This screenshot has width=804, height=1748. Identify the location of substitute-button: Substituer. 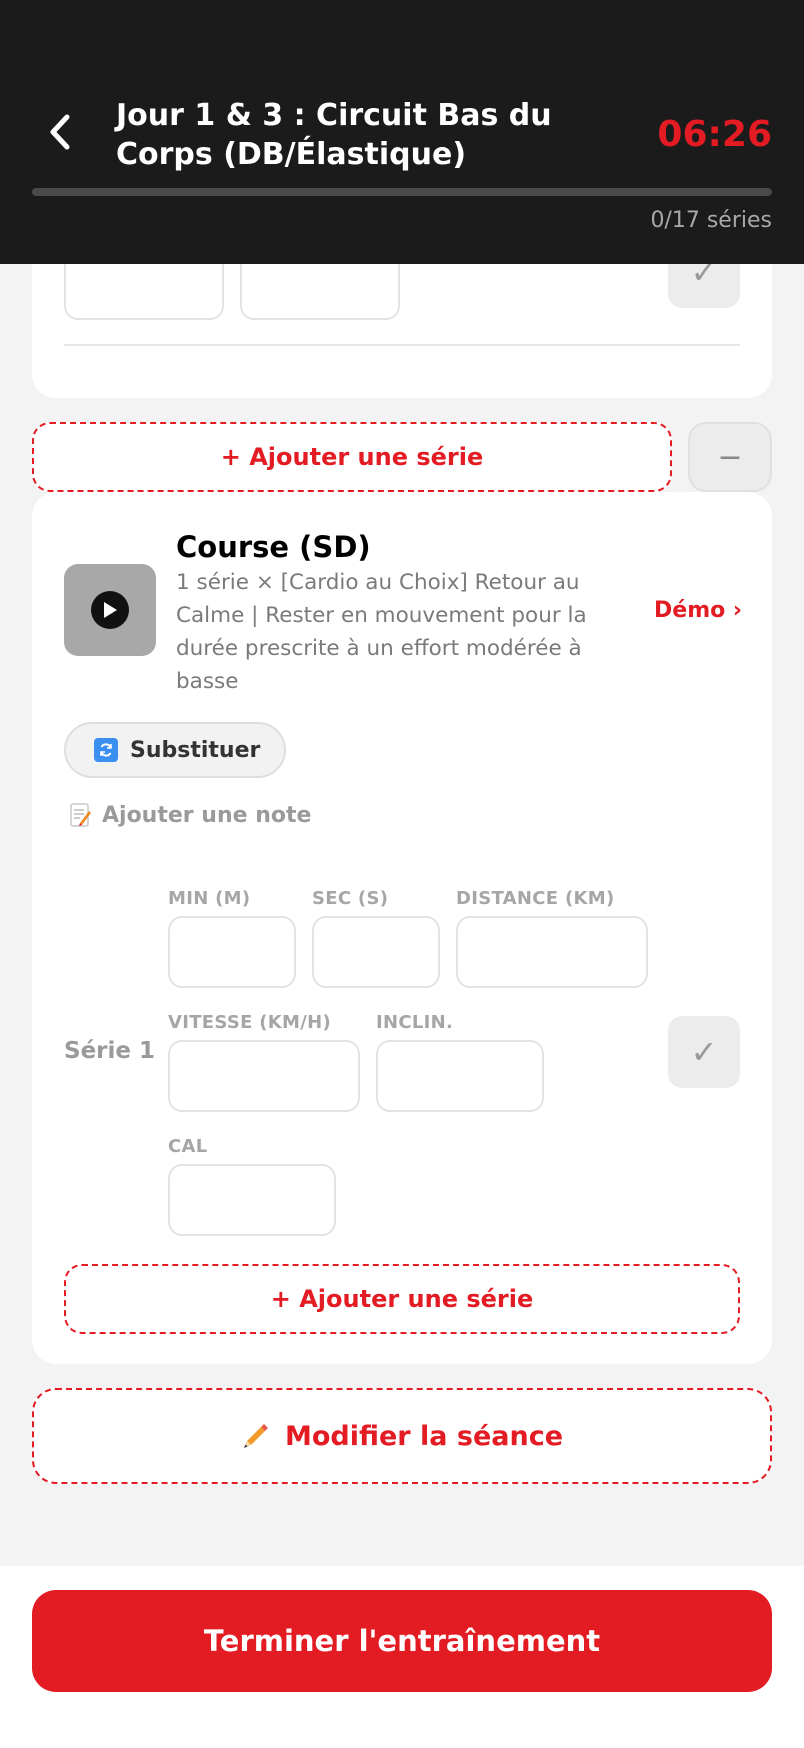
(175, 750).